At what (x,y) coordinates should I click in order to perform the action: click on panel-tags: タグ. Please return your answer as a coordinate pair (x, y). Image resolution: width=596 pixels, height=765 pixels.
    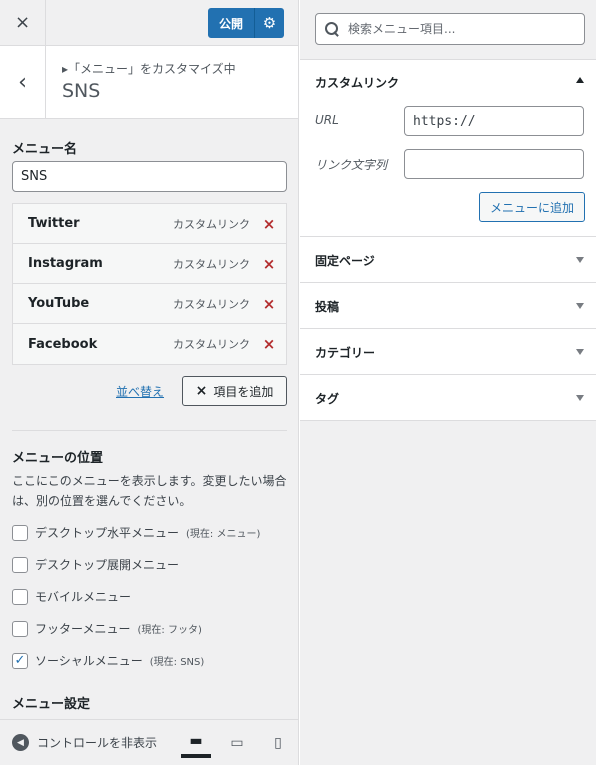
    Looking at the image, I should click on (448, 398).